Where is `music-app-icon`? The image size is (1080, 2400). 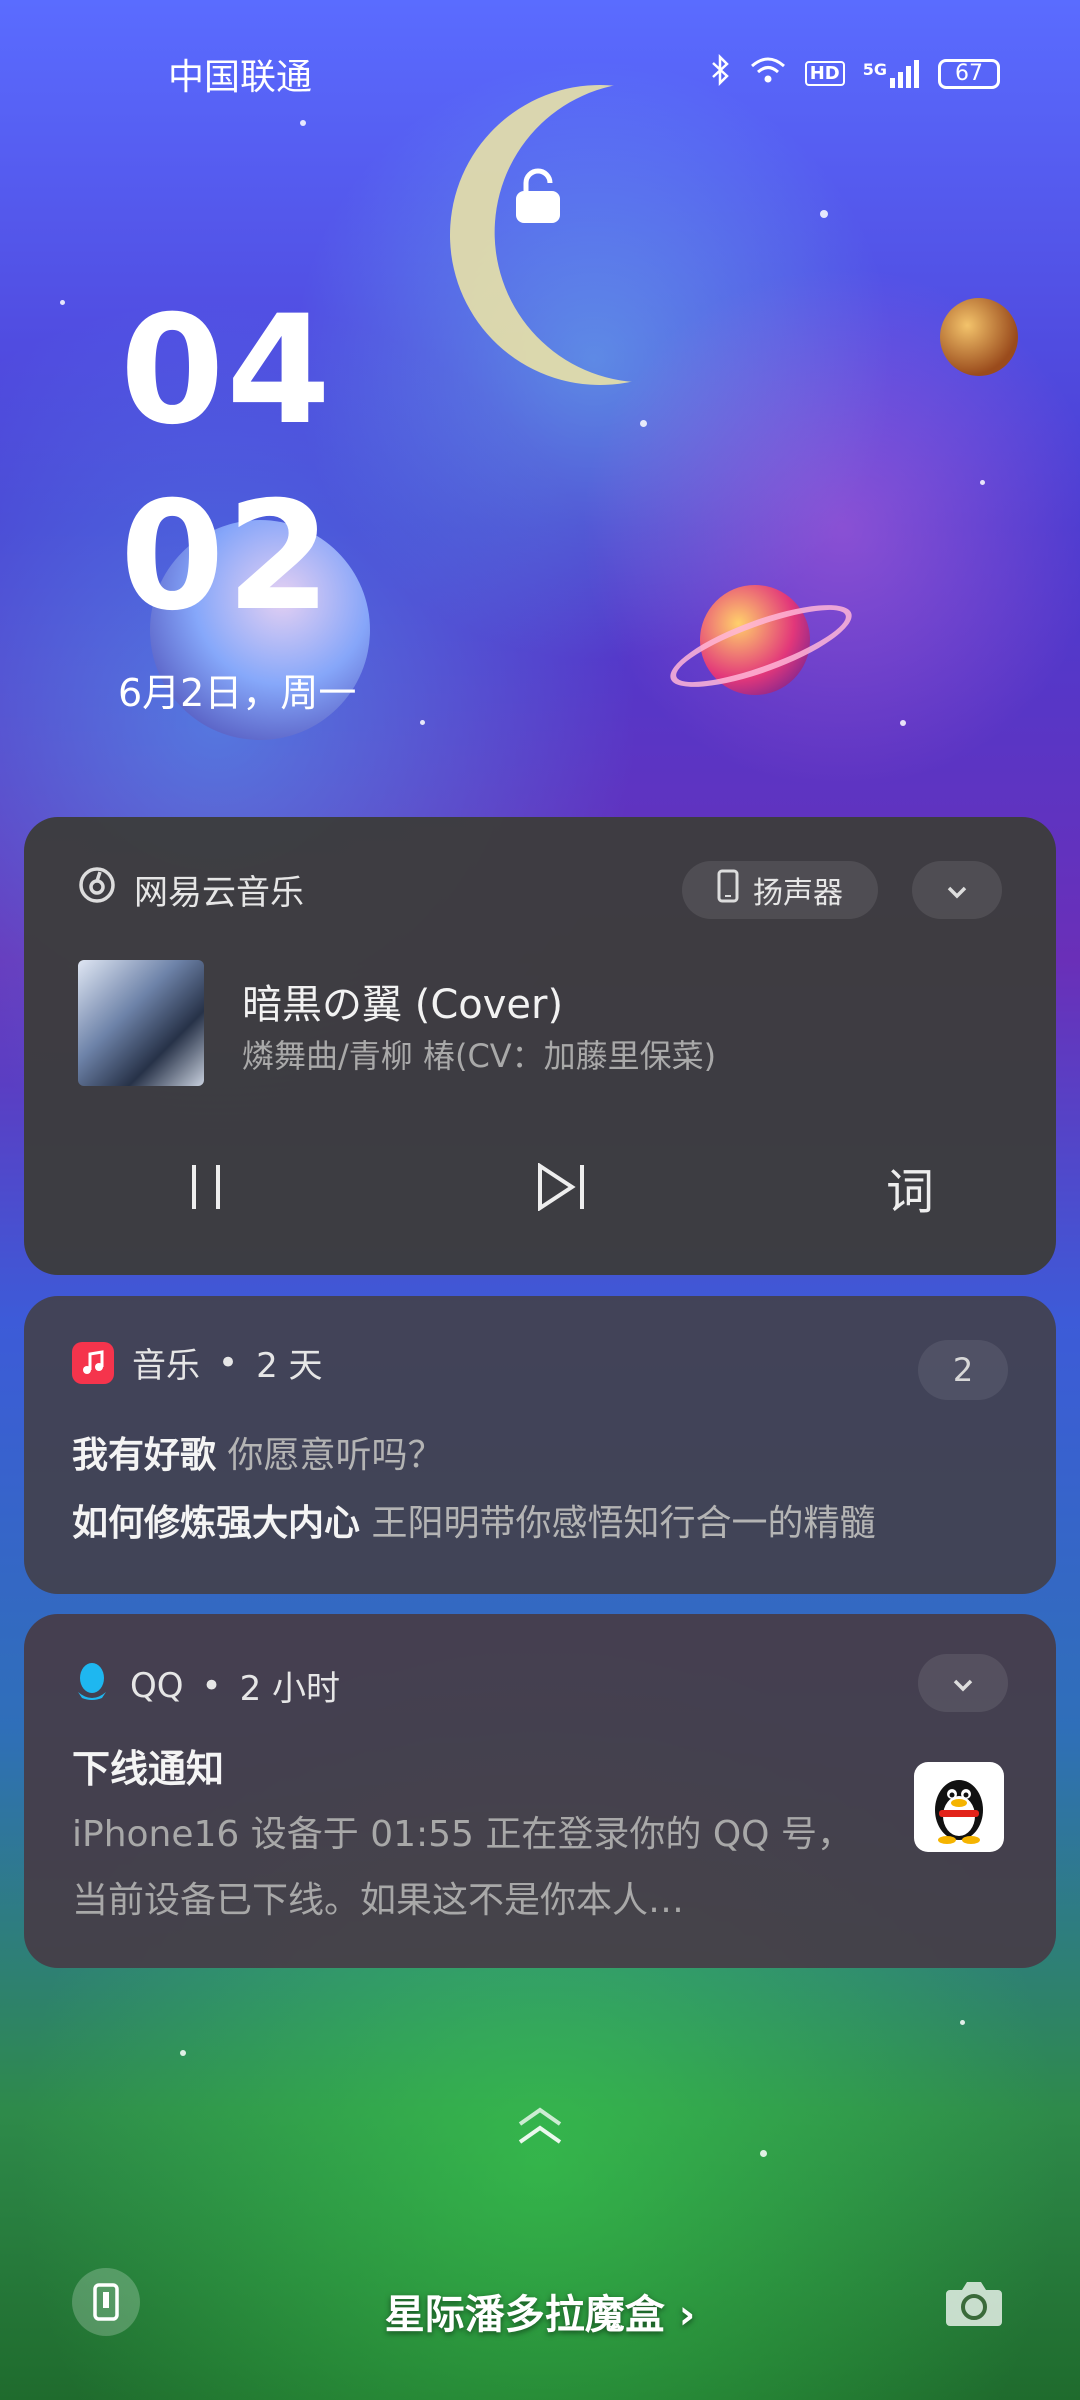
music-app-icon is located at coordinates (93, 1362).